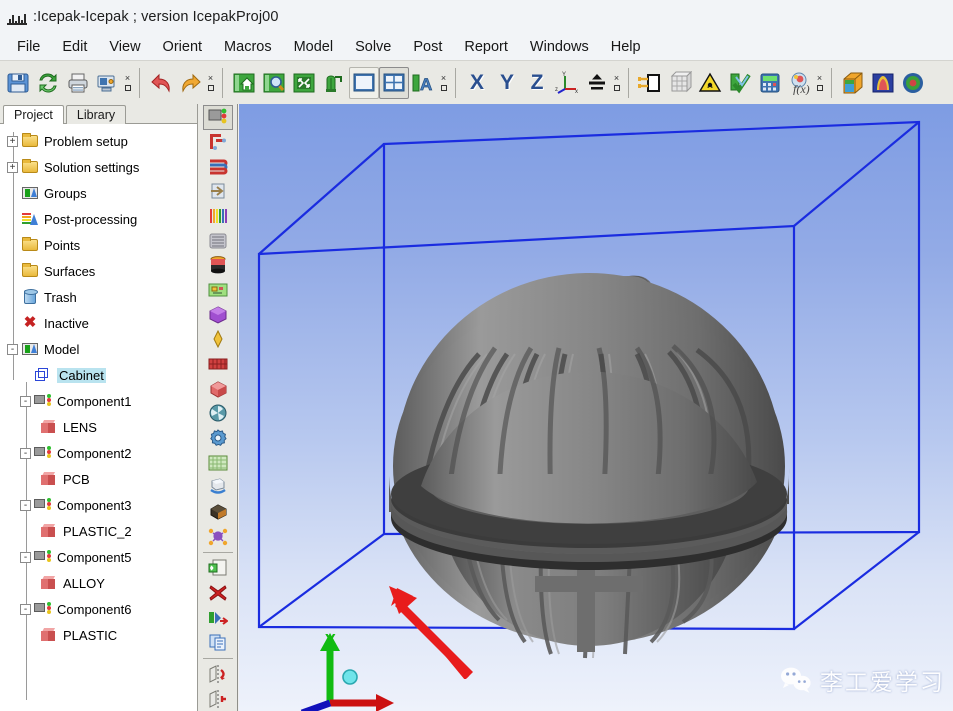 Image resolution: width=953 pixels, height=711 pixels. What do you see at coordinates (28, 47) in the screenshot?
I see `menu-item-file: File` at bounding box center [28, 47].